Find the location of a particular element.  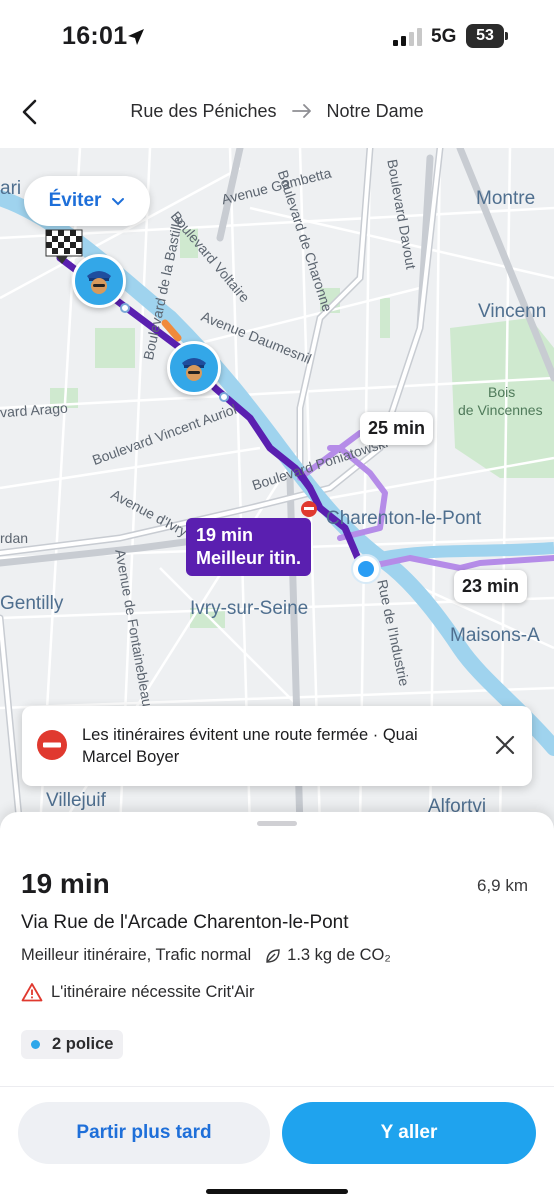

location-arrow-icon is located at coordinates (136, 37).